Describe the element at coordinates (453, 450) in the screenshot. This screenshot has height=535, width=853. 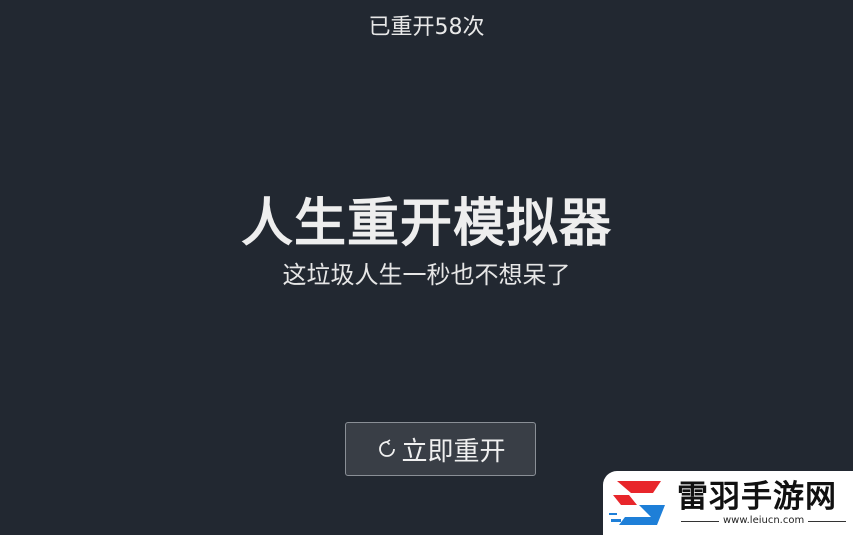
I see `restart-button-label: 立即重开` at that location.